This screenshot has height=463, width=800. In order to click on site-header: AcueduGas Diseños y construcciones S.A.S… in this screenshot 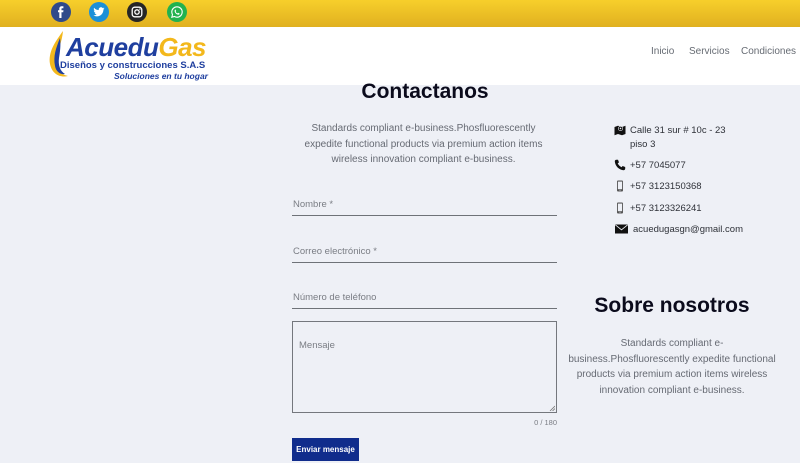, I will do `click(400, 56)`.